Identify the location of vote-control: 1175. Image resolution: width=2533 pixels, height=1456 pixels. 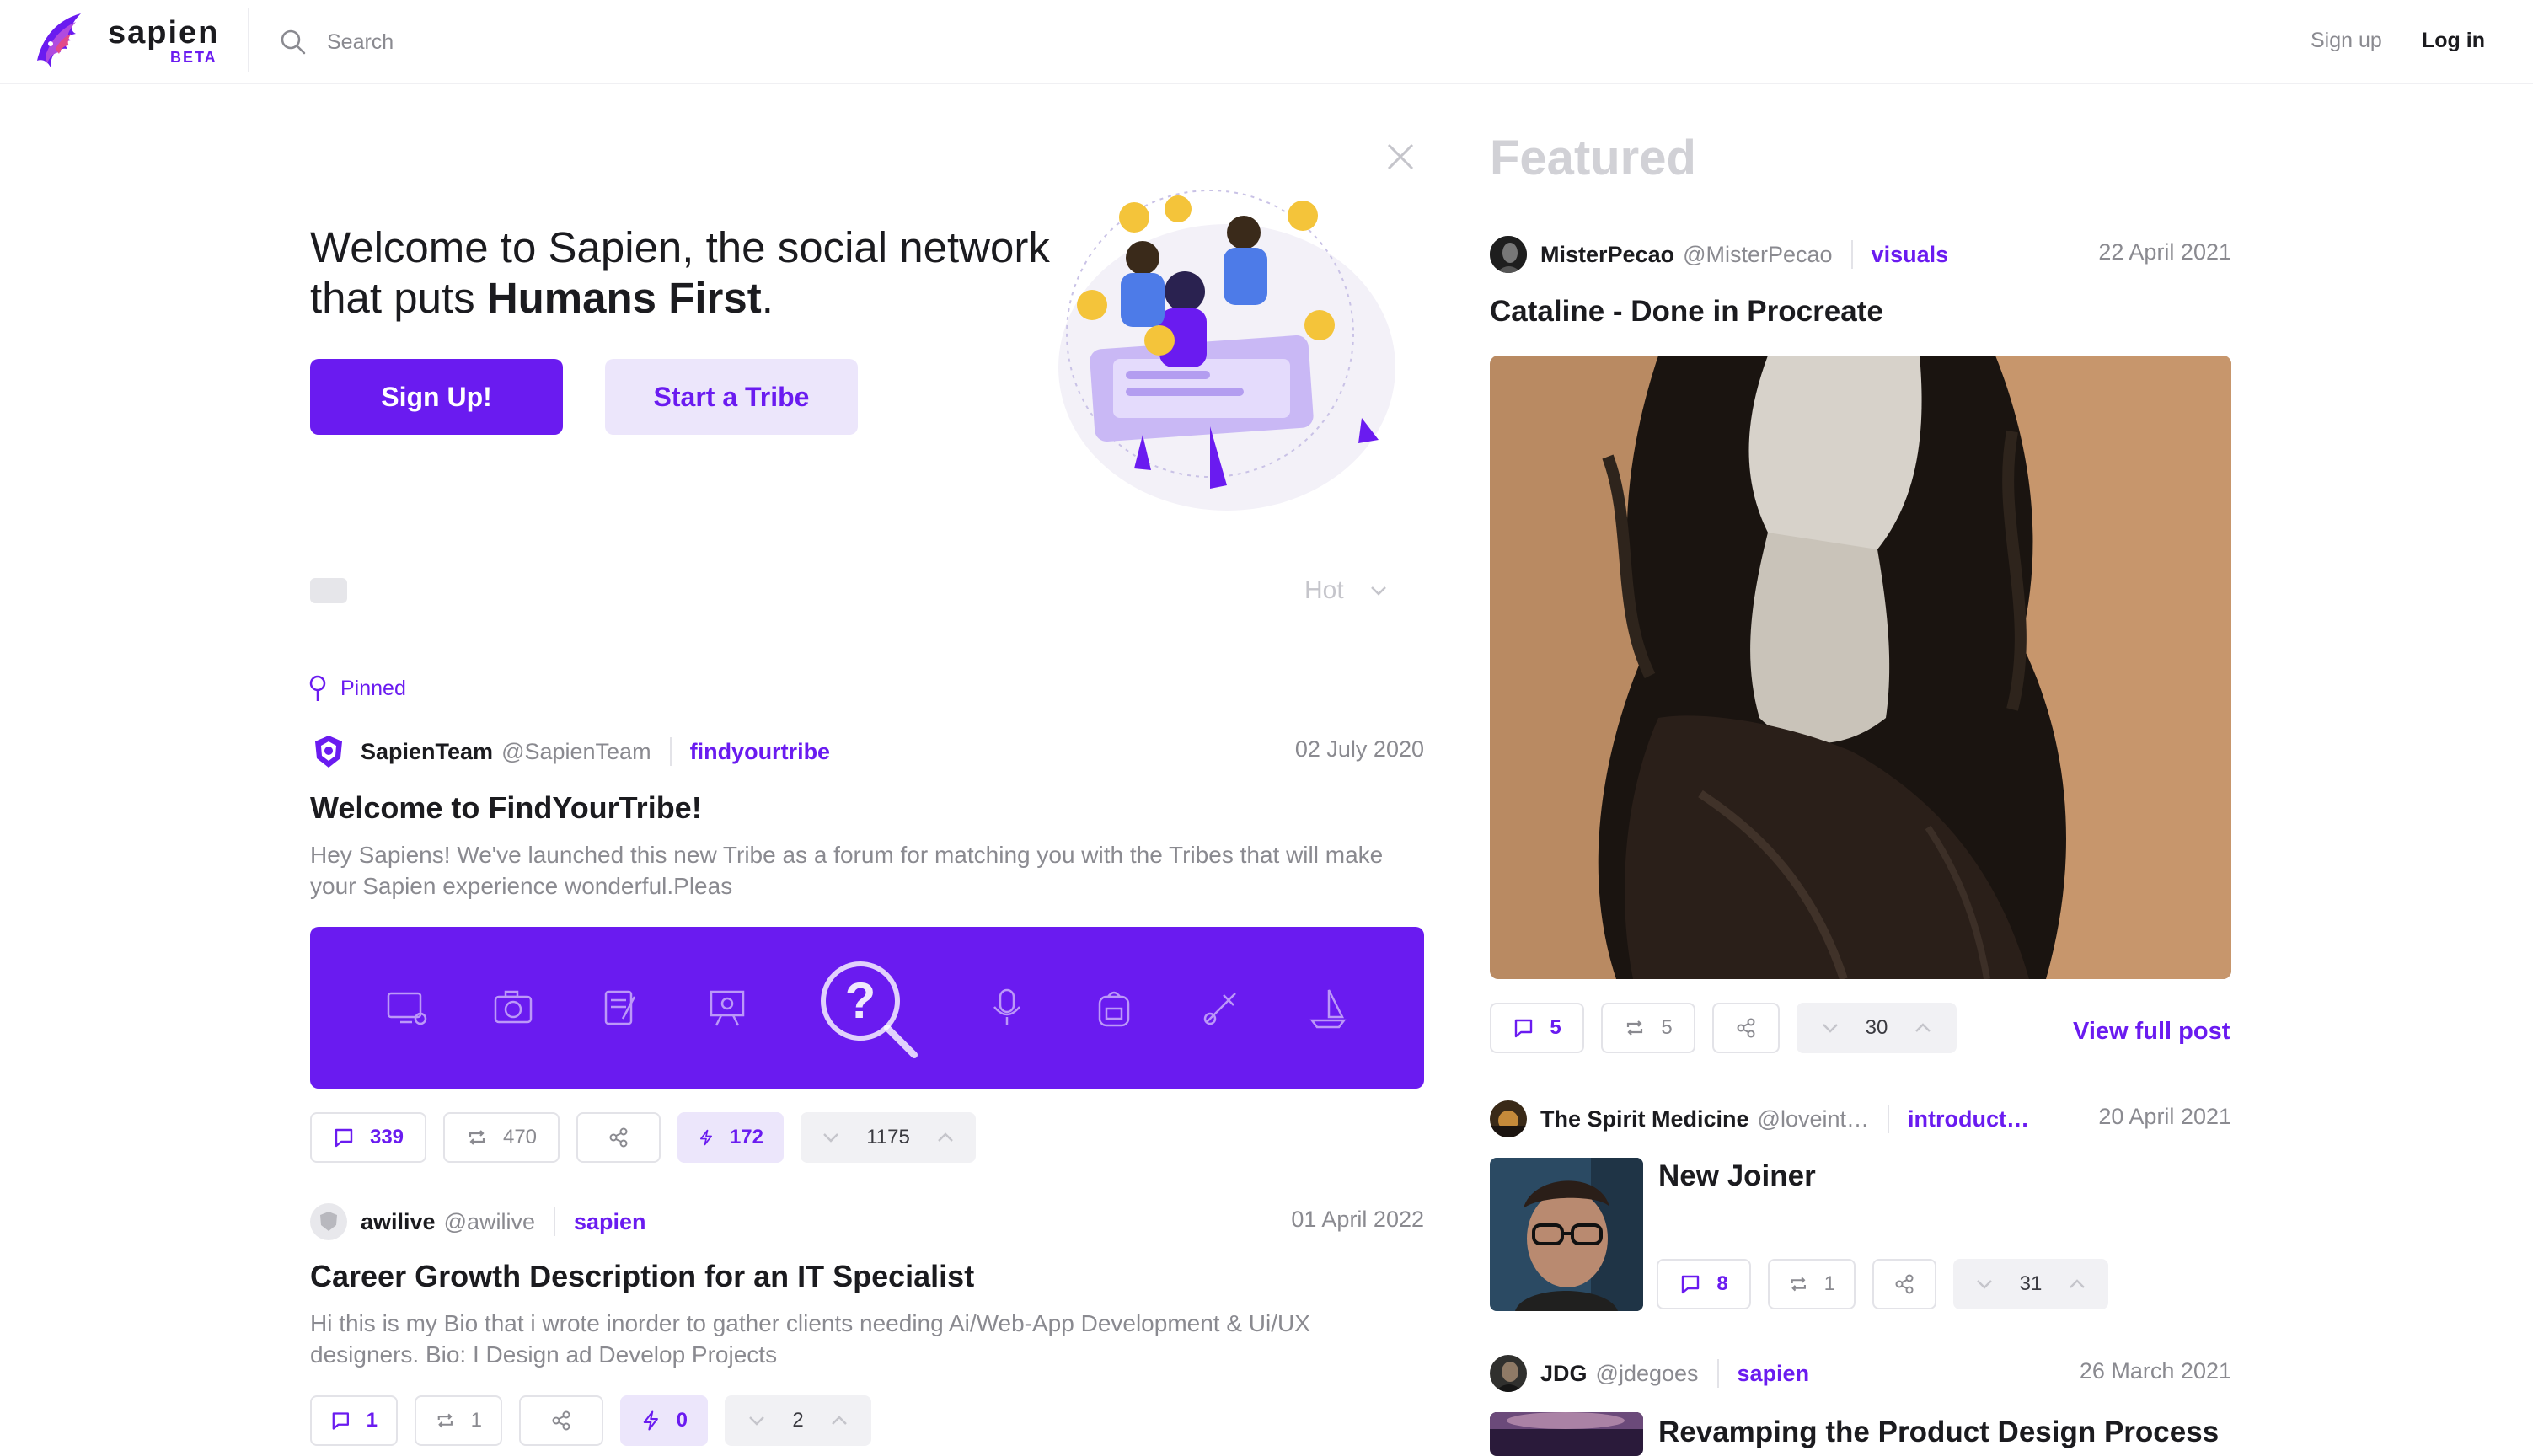
(888, 1137).